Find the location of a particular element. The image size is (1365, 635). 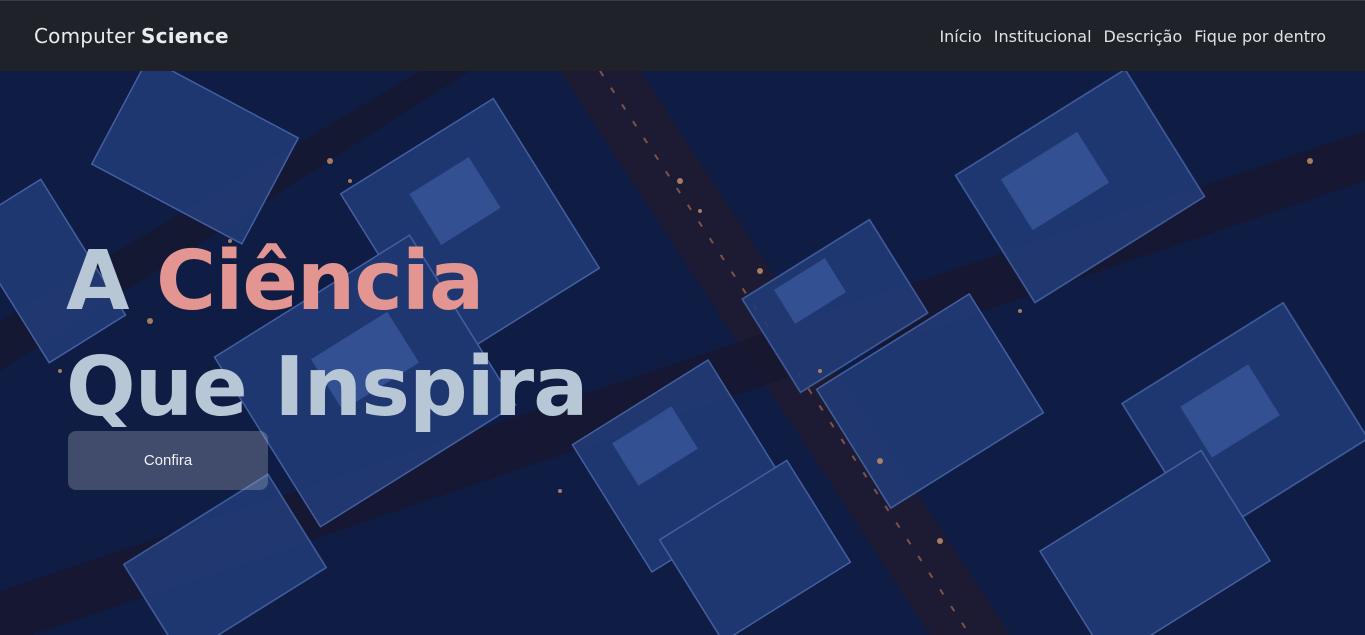

confira-button: Confira is located at coordinates (168, 460).